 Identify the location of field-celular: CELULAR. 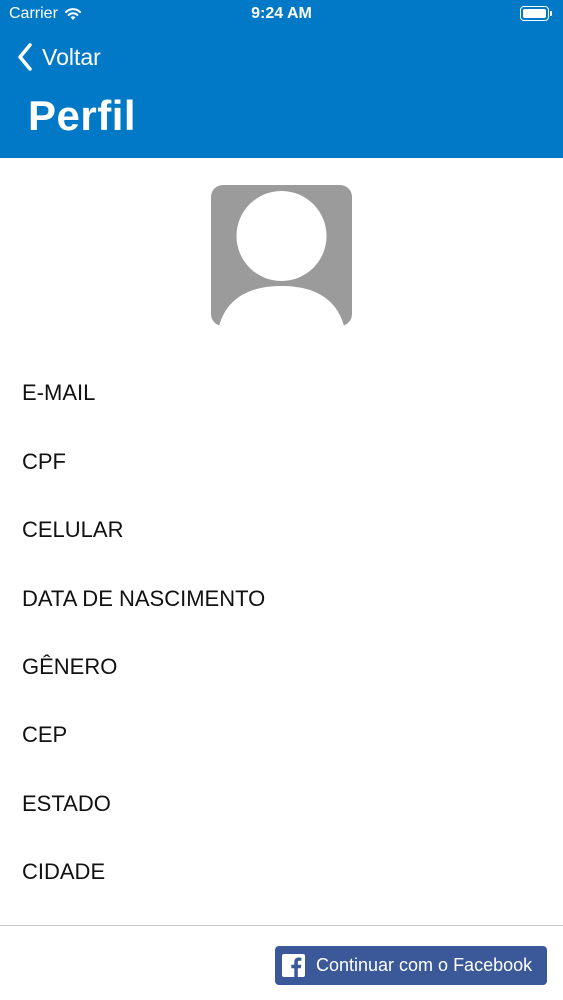
(72, 530).